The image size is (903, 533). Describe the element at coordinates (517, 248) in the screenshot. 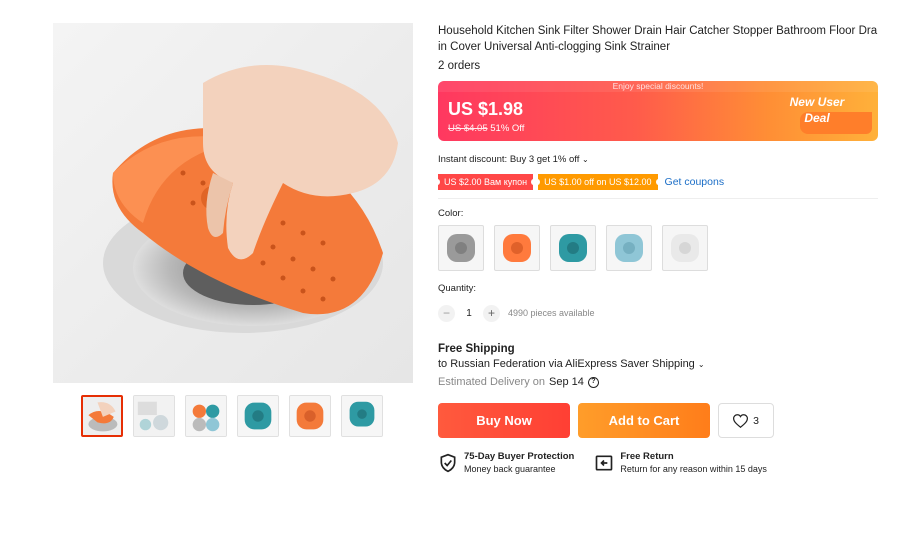

I see `swatch-orange` at that location.